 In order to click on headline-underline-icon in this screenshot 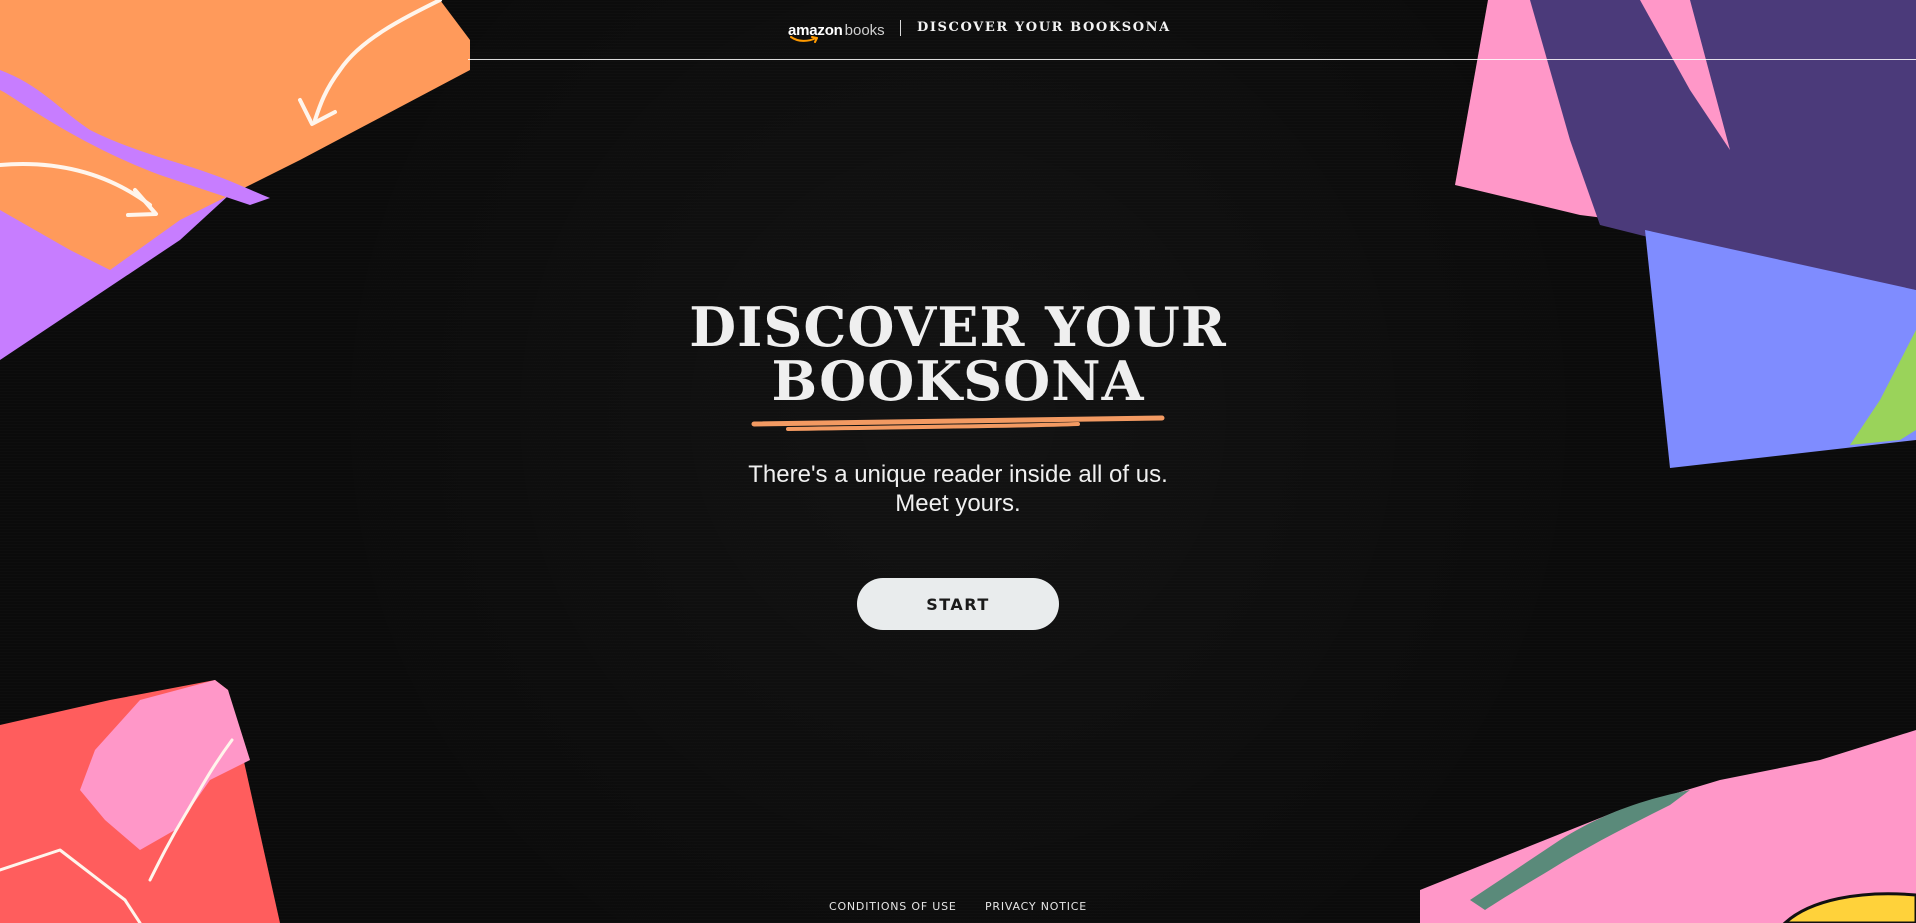, I will do `click(958, 423)`.